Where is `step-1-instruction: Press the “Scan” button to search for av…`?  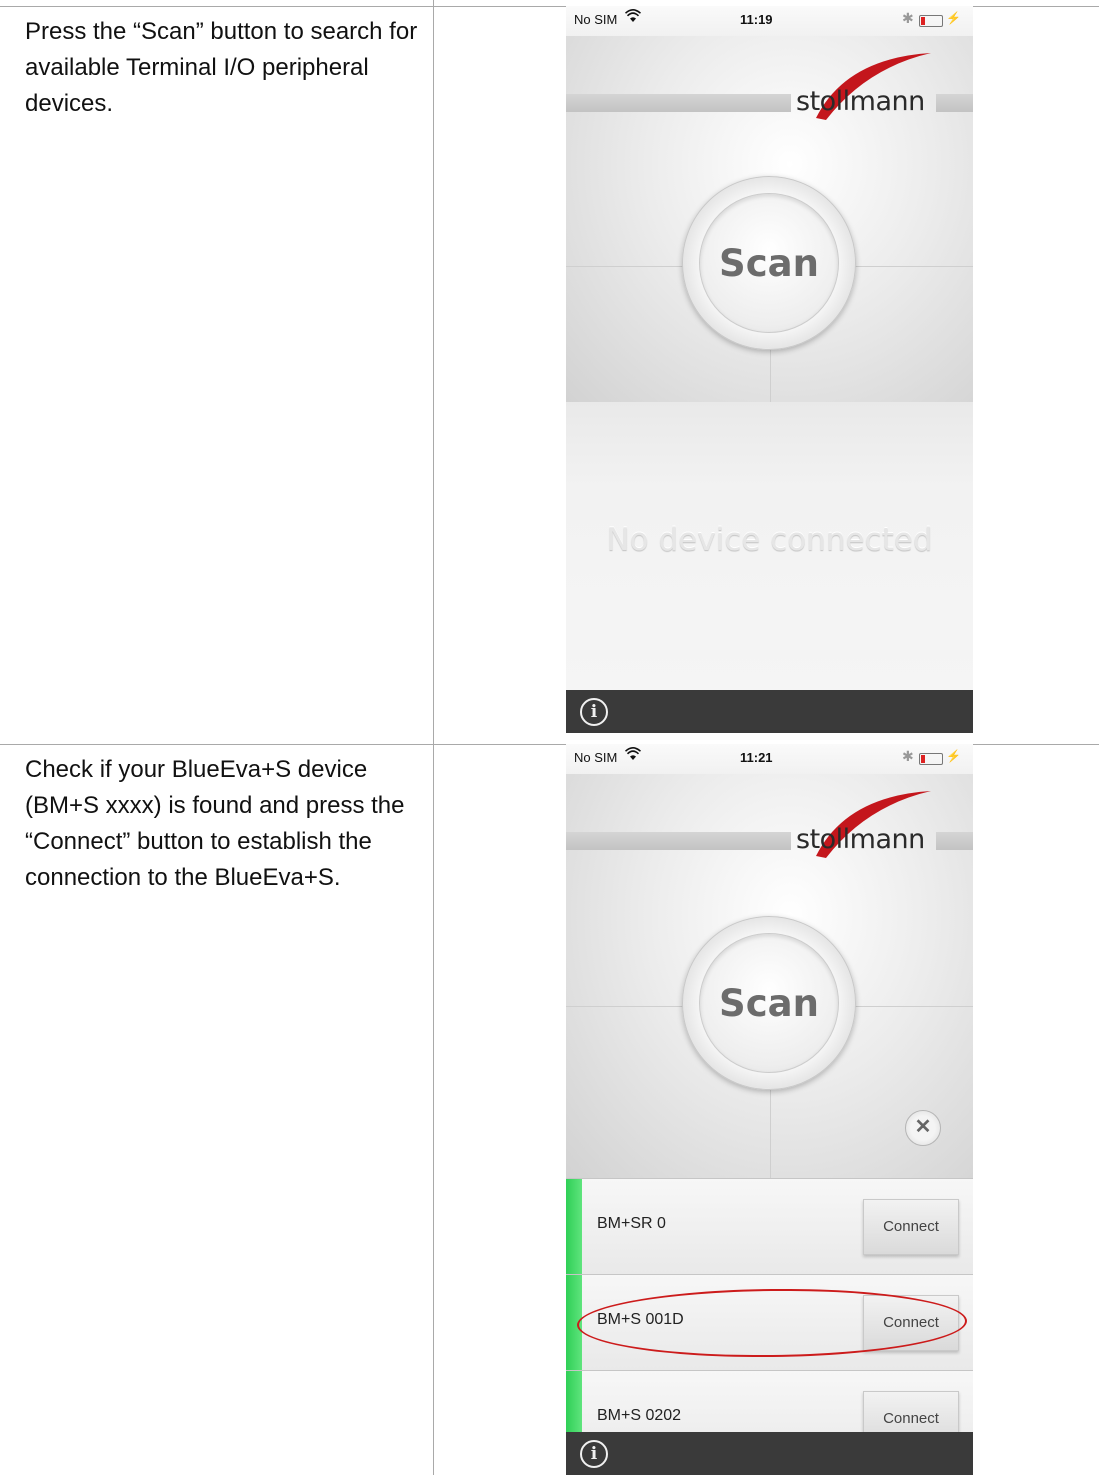
step-1-instruction: Press the “Scan” button to search for av… is located at coordinates (221, 67).